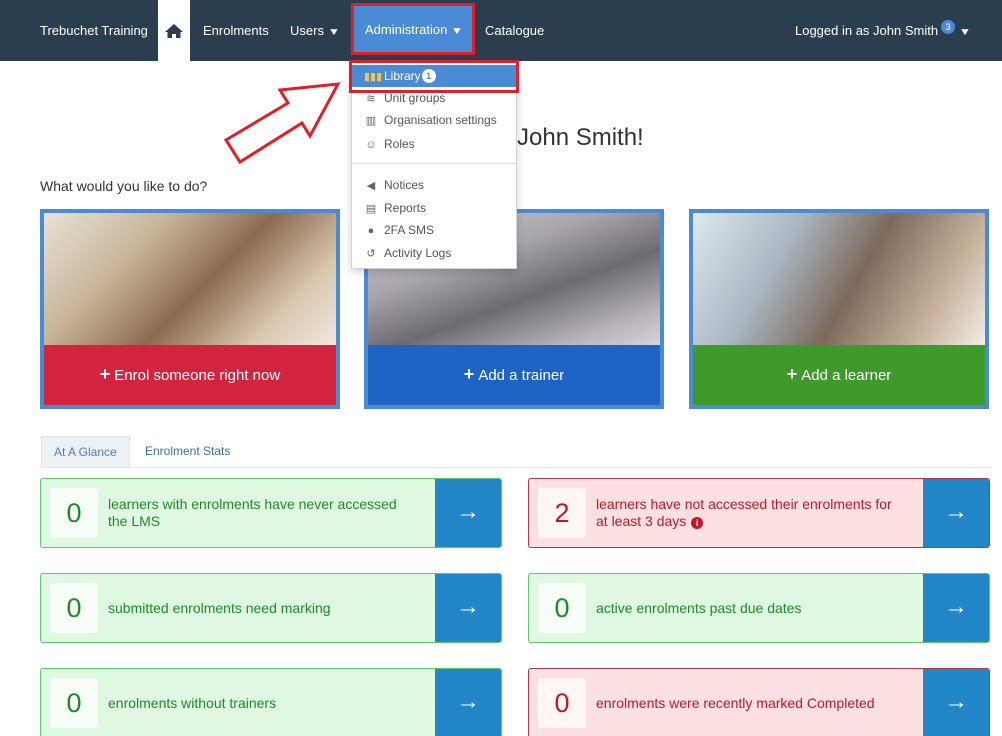 The height and width of the screenshot is (736, 1002). I want to click on stat-need-marking: 0 submitted enrolments need marking →, so click(271, 608).